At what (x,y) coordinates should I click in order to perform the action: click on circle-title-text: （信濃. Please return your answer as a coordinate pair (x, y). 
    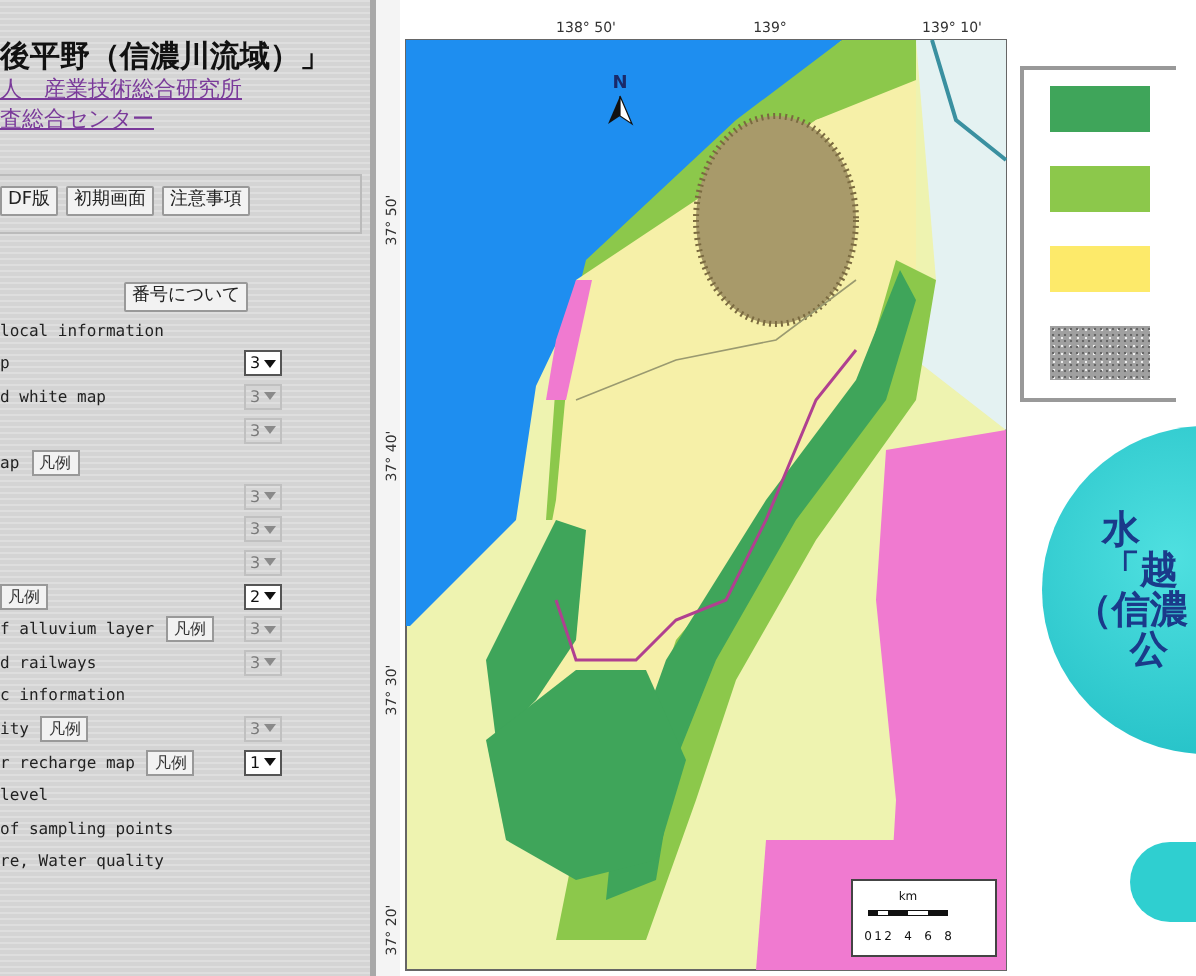
    Looking at the image, I should click on (1131, 610).